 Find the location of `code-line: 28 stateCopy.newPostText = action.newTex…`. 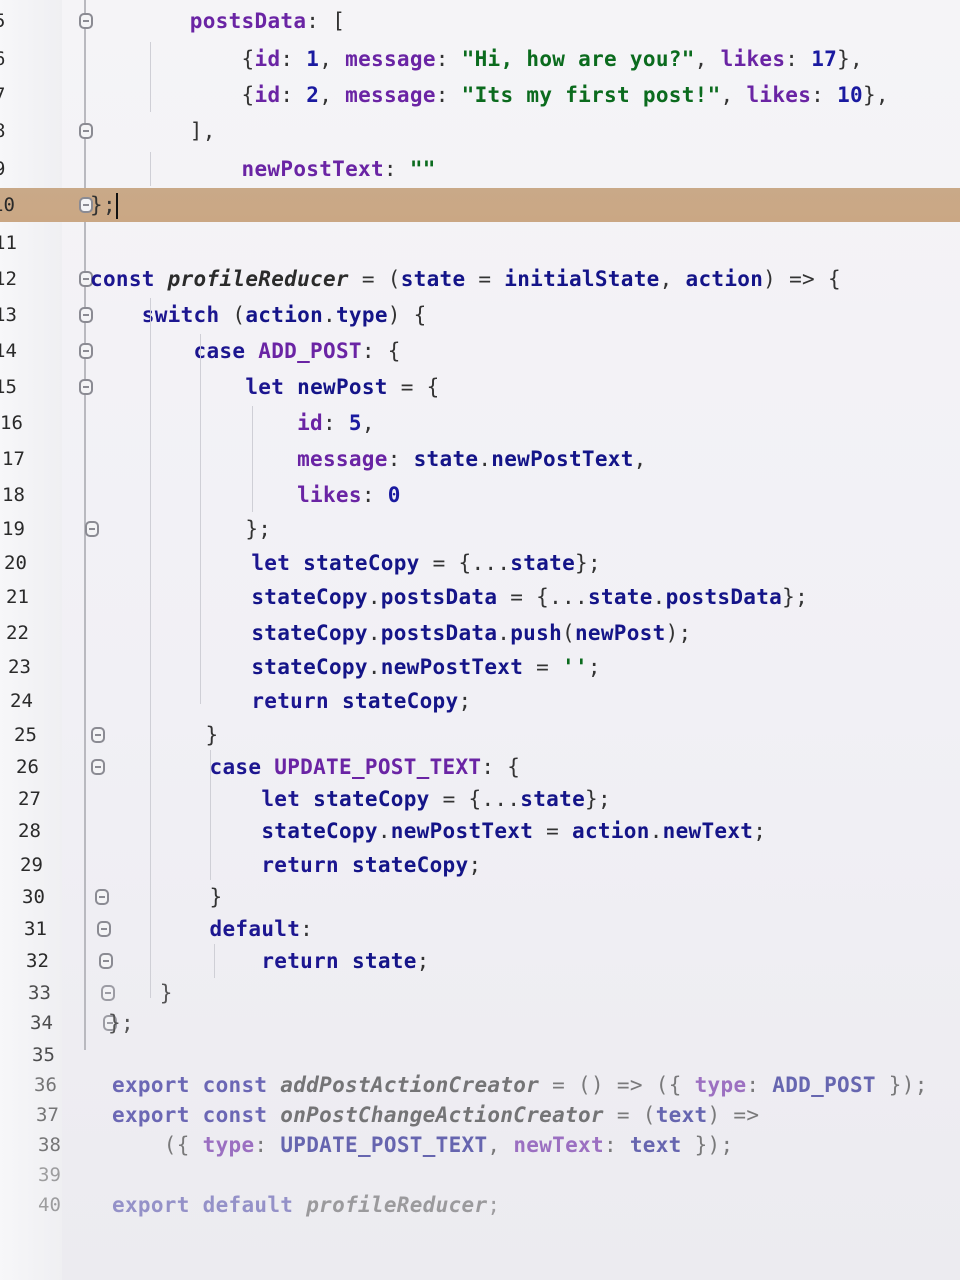

code-line: 28 stateCopy.newPostText = action.newTex… is located at coordinates (480, 831).